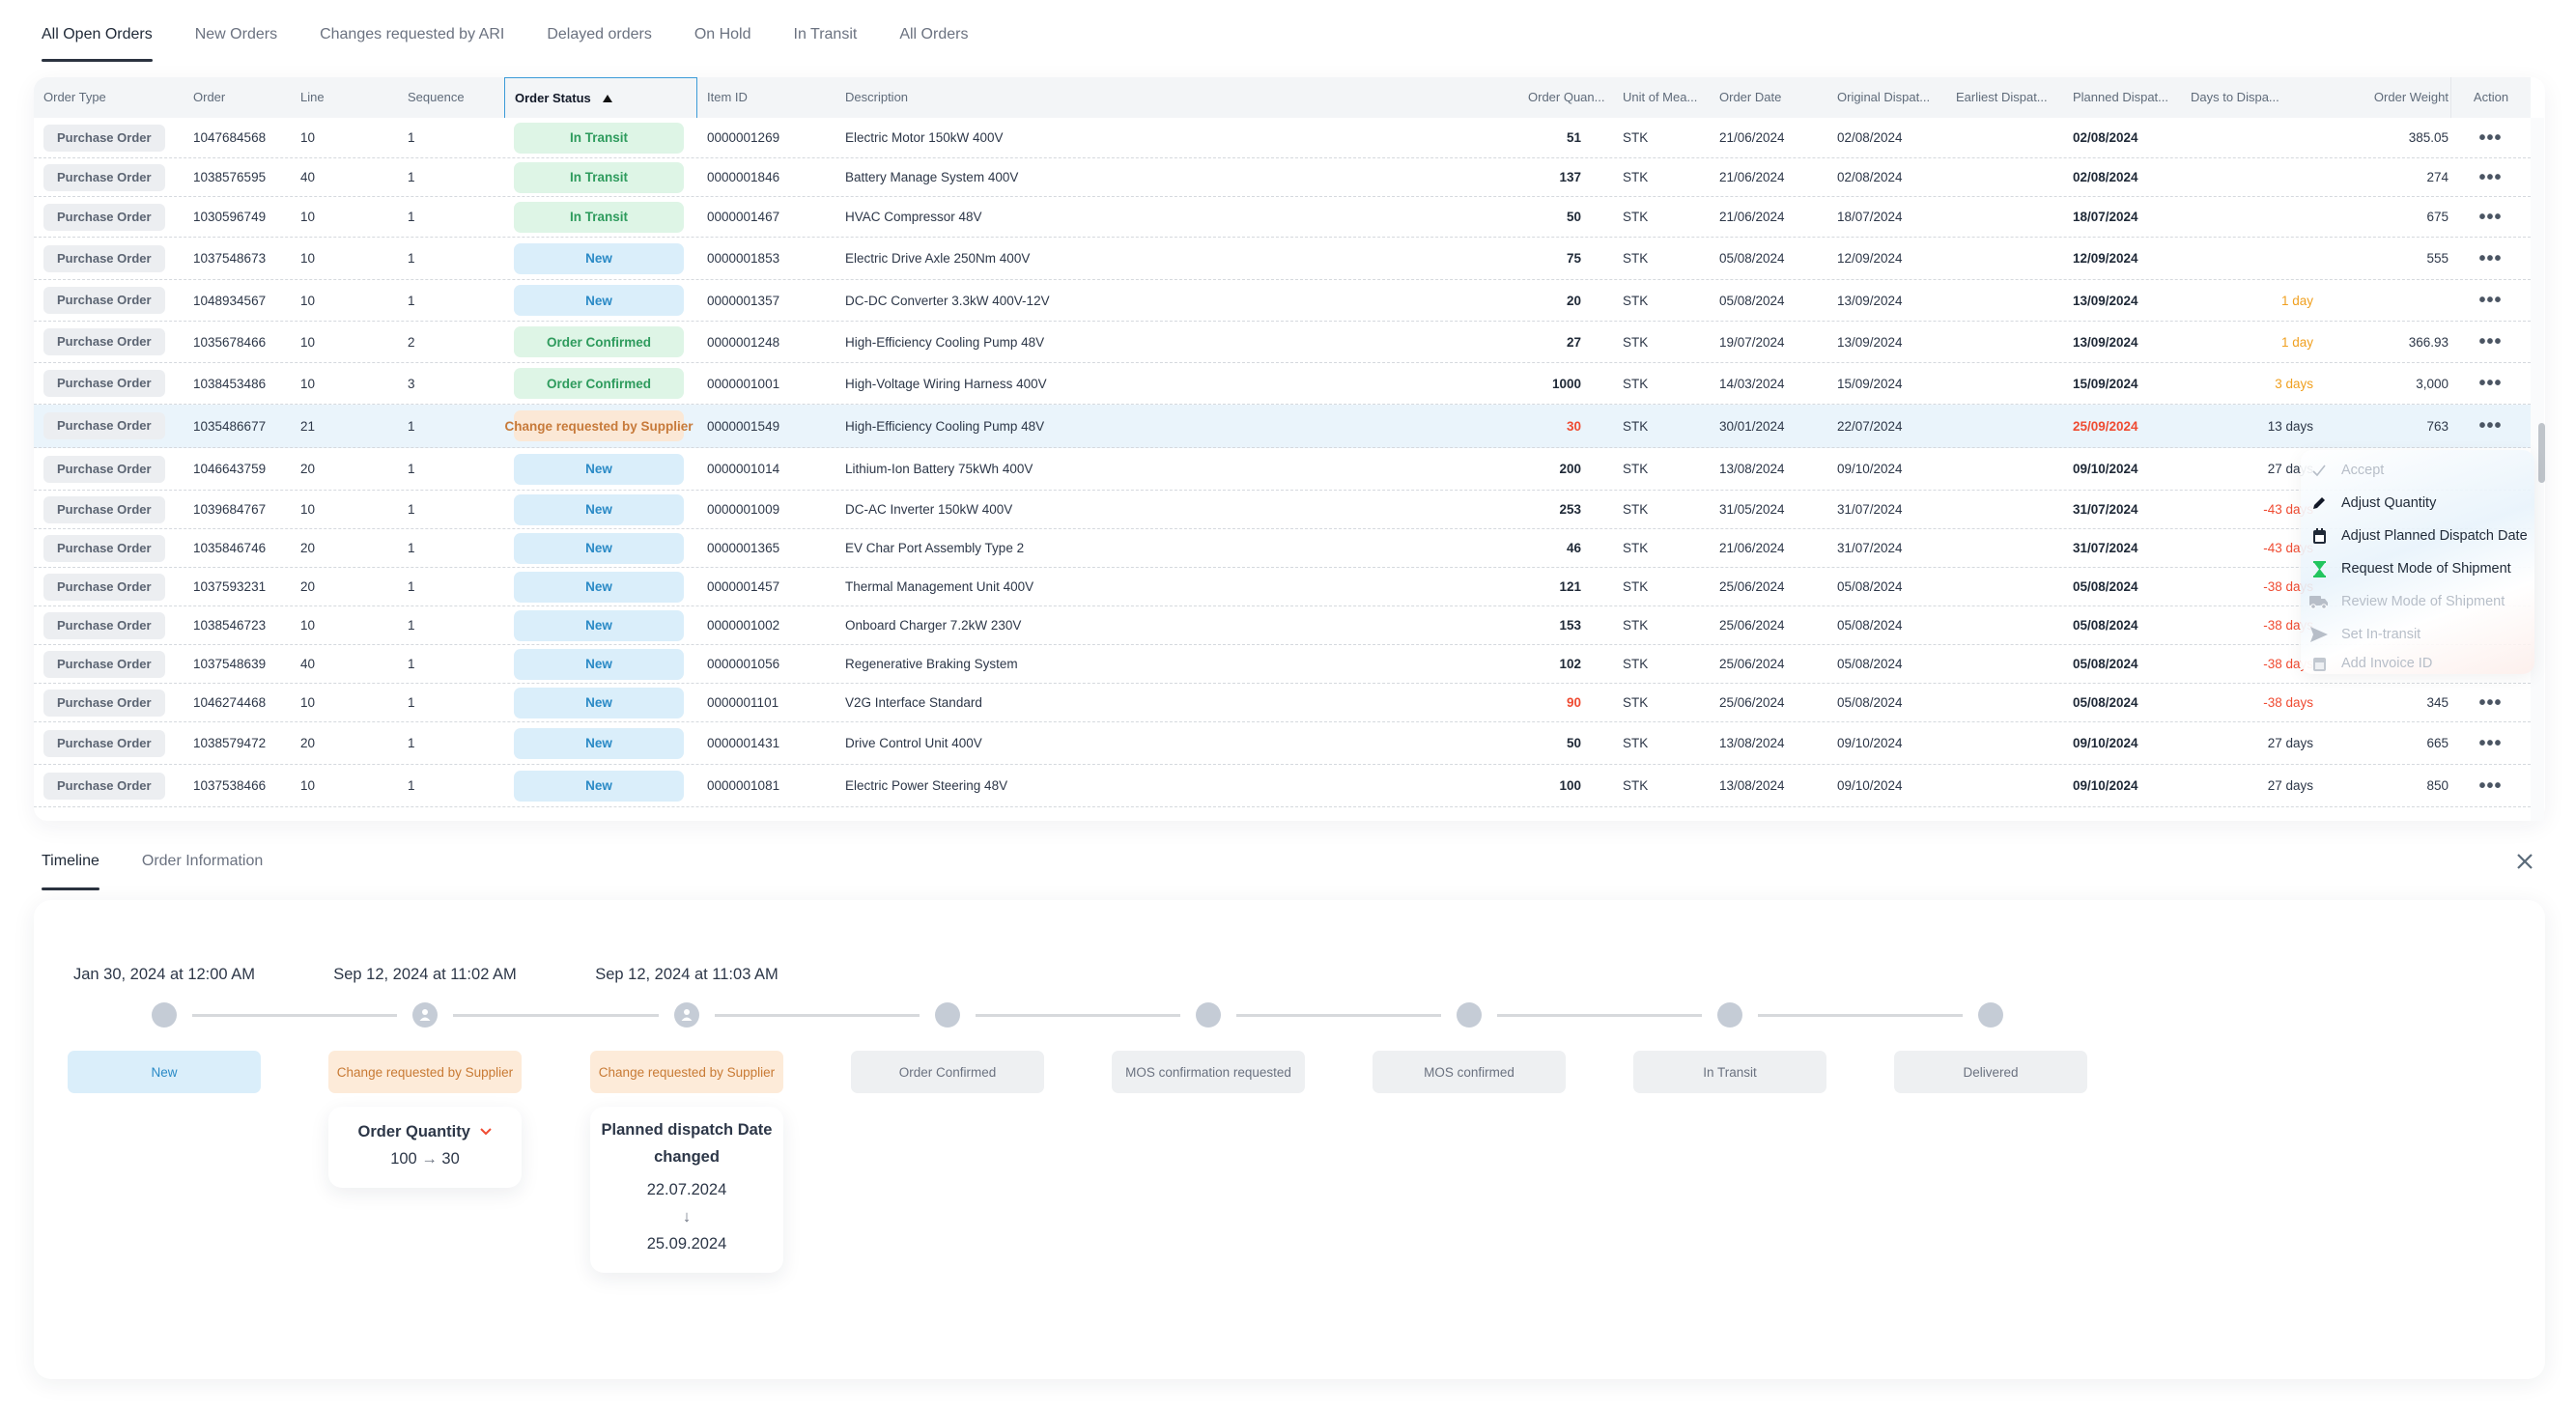 The height and width of the screenshot is (1408, 2576). I want to click on cell-line: 40, so click(308, 177).